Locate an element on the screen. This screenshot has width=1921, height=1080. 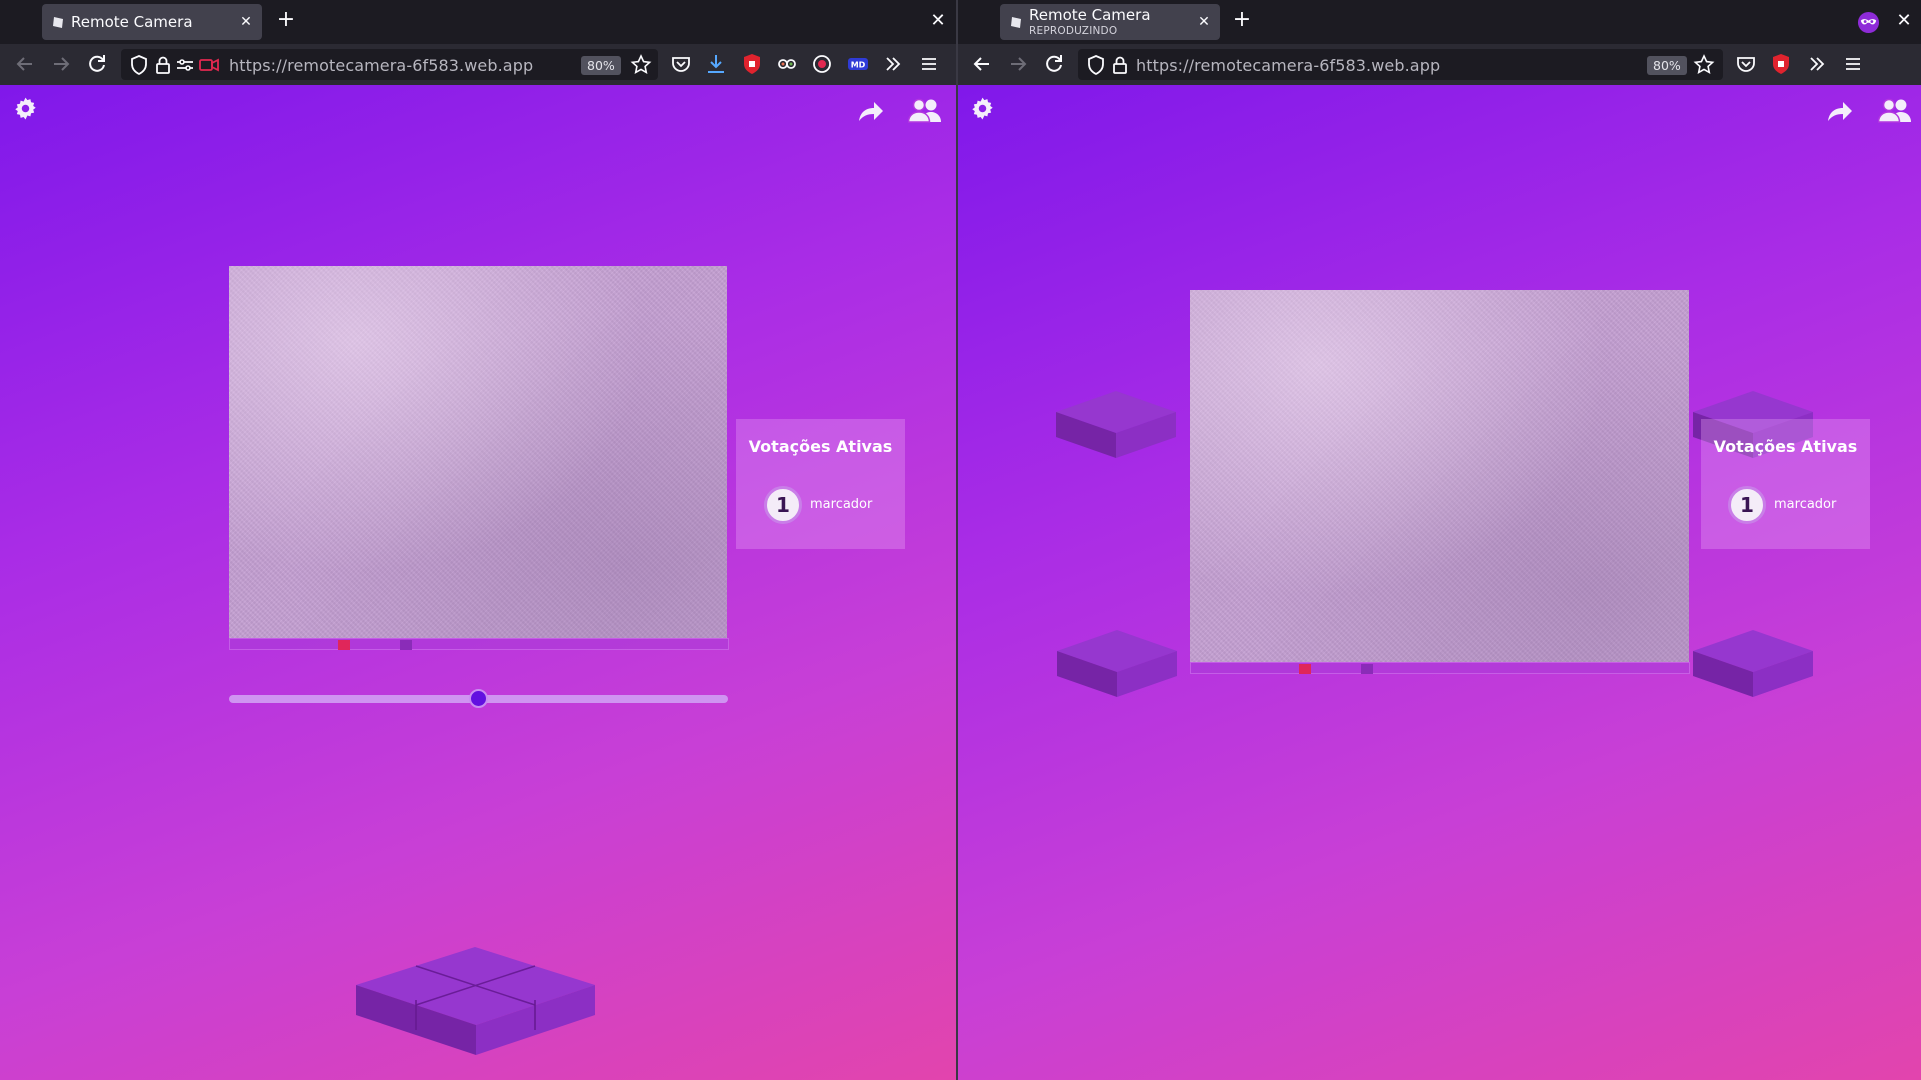
tab-audio-status: REPRODUZINDO is located at coordinates (1073, 31).